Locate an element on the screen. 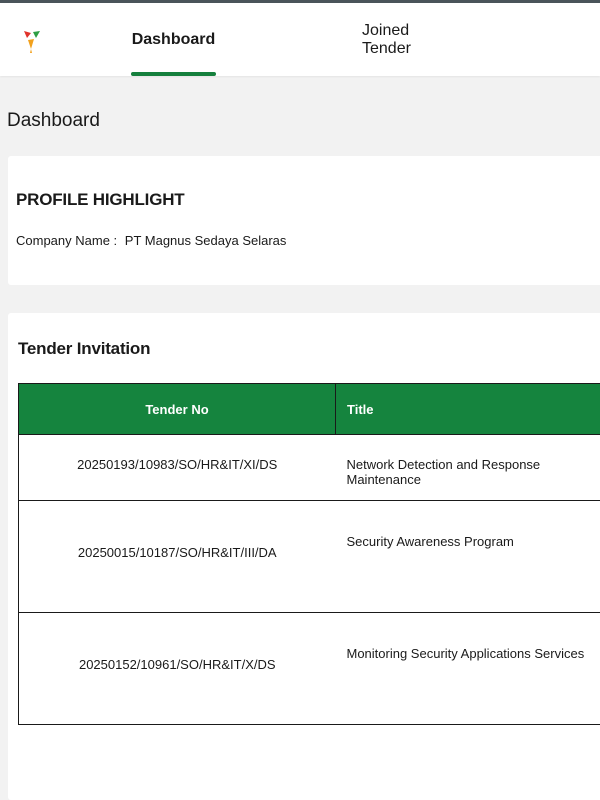 This screenshot has height=800, width=600. tender-no-cell: 20250015/10187/SO/HR&IT/III/DA is located at coordinates (177, 556).